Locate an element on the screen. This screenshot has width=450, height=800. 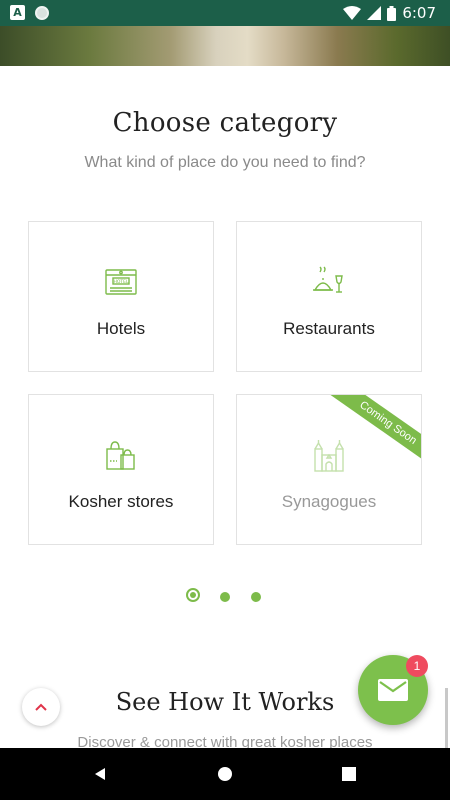
status-right-icons: 6:07 is located at coordinates (389, 13).